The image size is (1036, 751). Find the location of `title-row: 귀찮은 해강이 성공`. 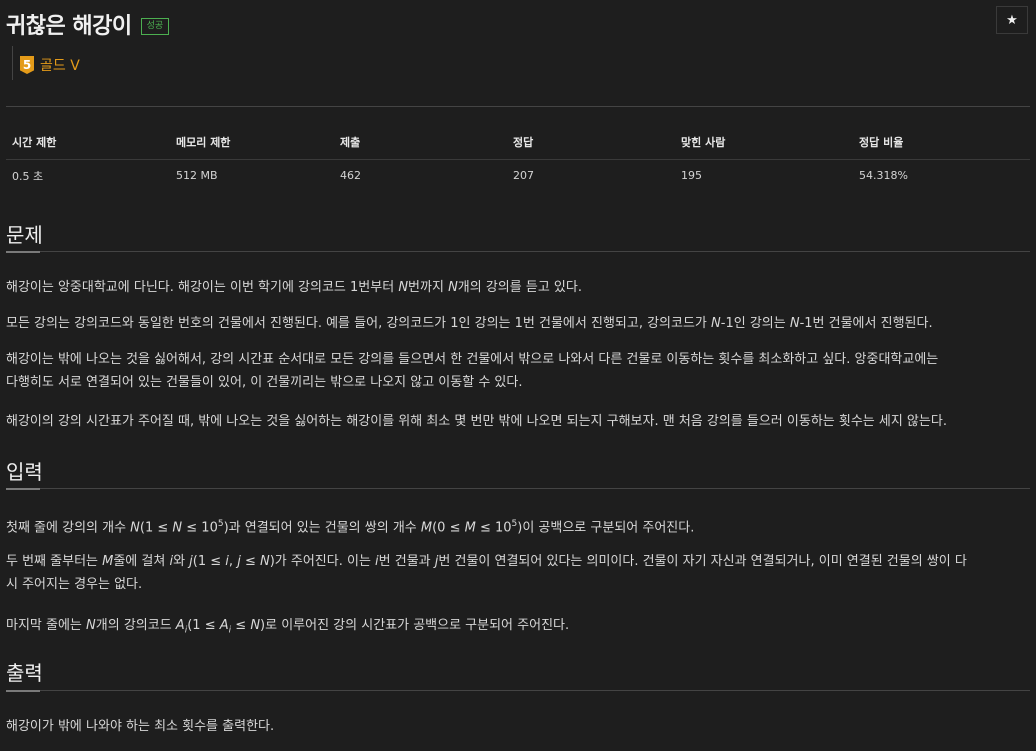

title-row: 귀찮은 해강이 성공 is located at coordinates (88, 24).